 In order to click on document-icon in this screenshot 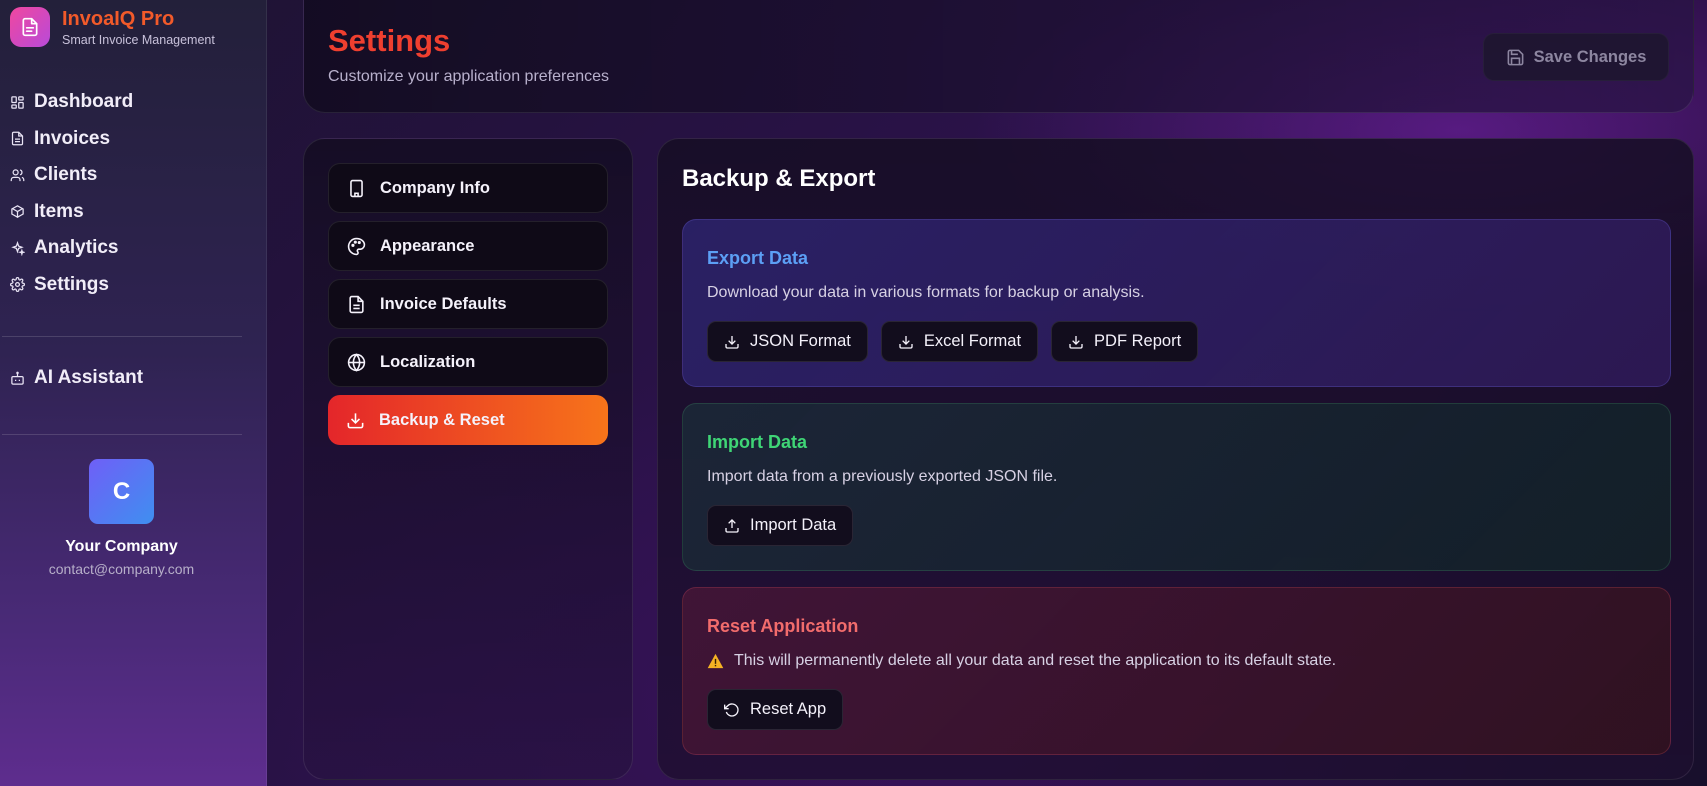, I will do `click(356, 304)`.